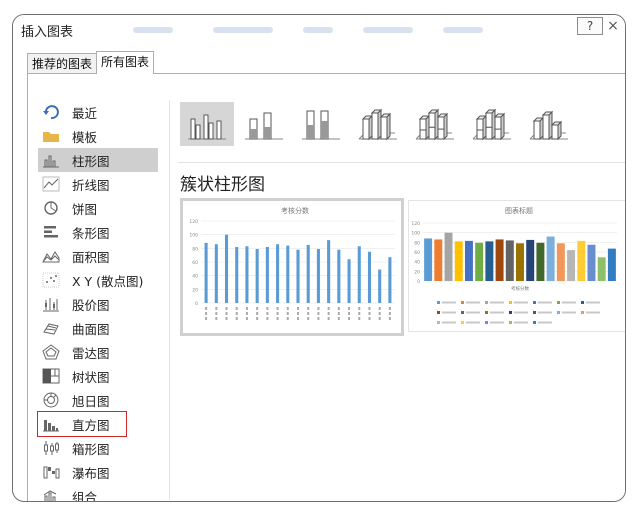  Describe the element at coordinates (62, 63) in the screenshot. I see `tab-recommended-charts: 推荐的图表` at that location.